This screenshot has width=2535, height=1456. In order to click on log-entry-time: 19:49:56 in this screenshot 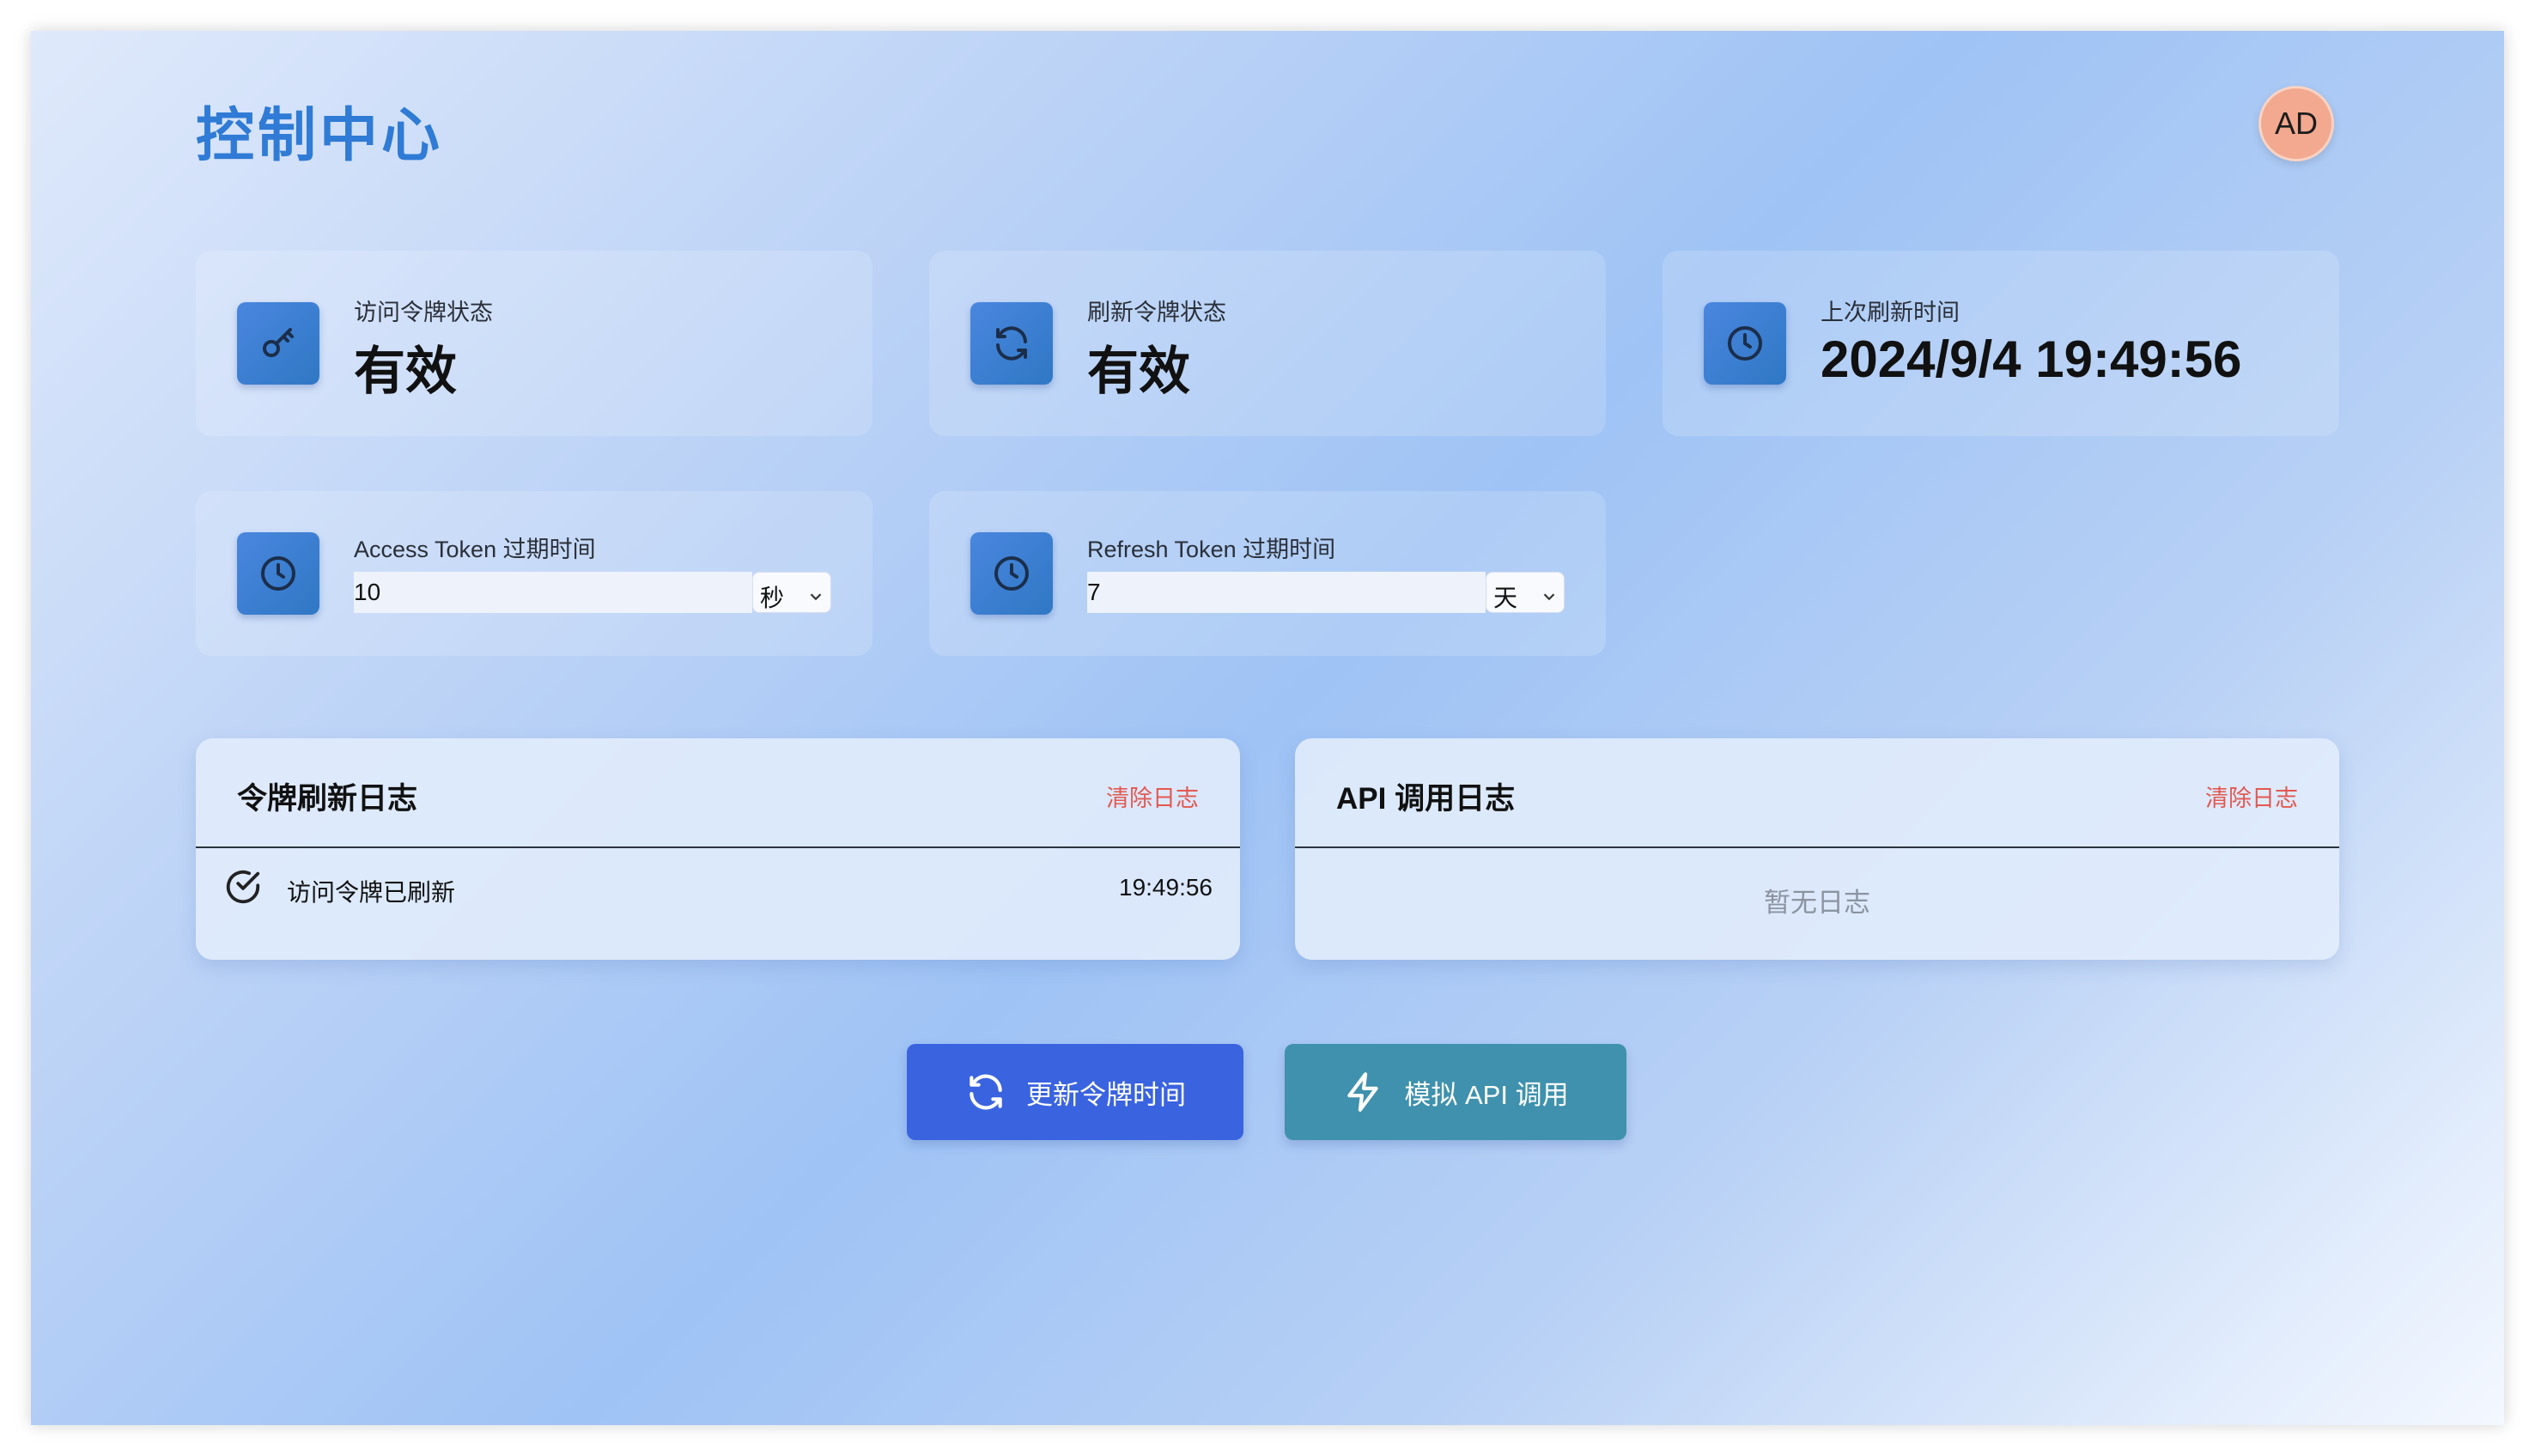, I will do `click(1166, 888)`.